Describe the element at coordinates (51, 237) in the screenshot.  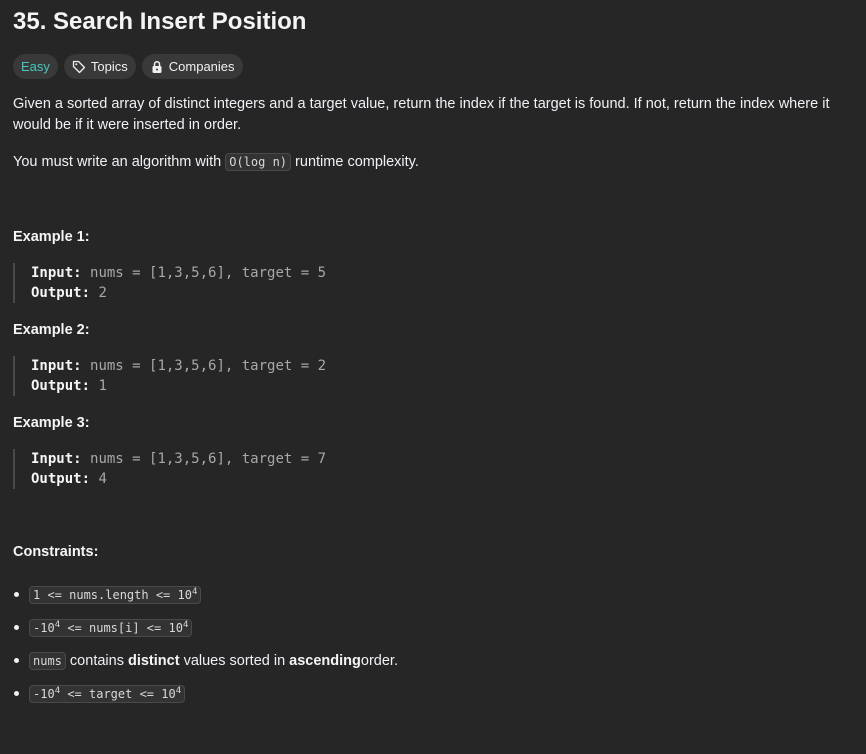
I see `example-1-heading: Example 1:` at that location.